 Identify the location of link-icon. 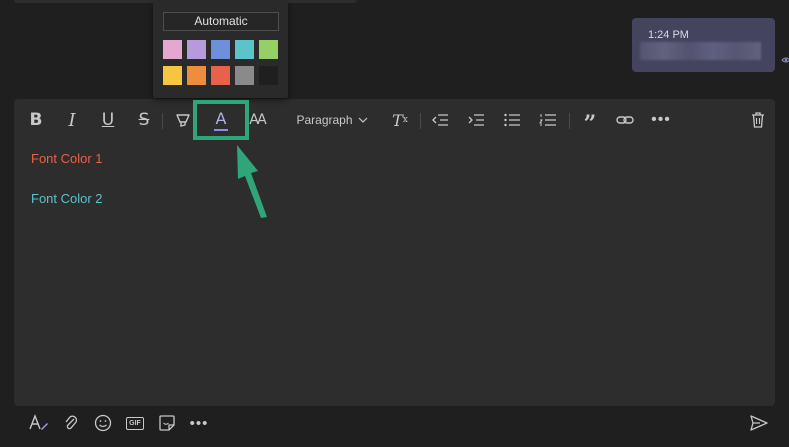
(625, 120).